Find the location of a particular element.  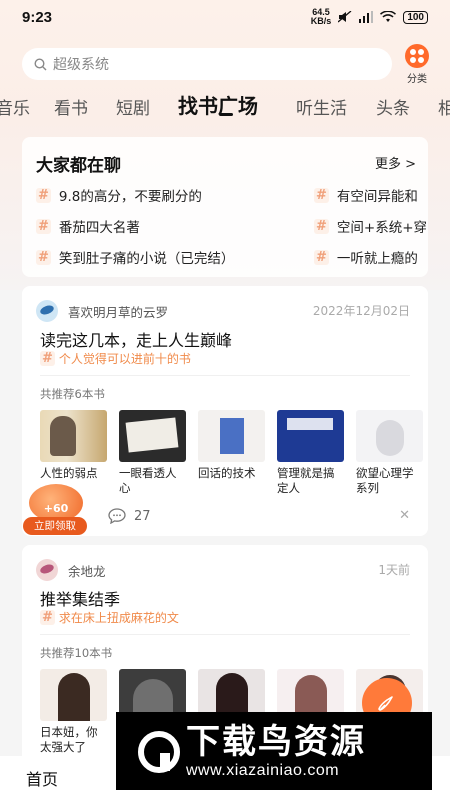

topic-item: # 有空间异能和 is located at coordinates (366, 195).